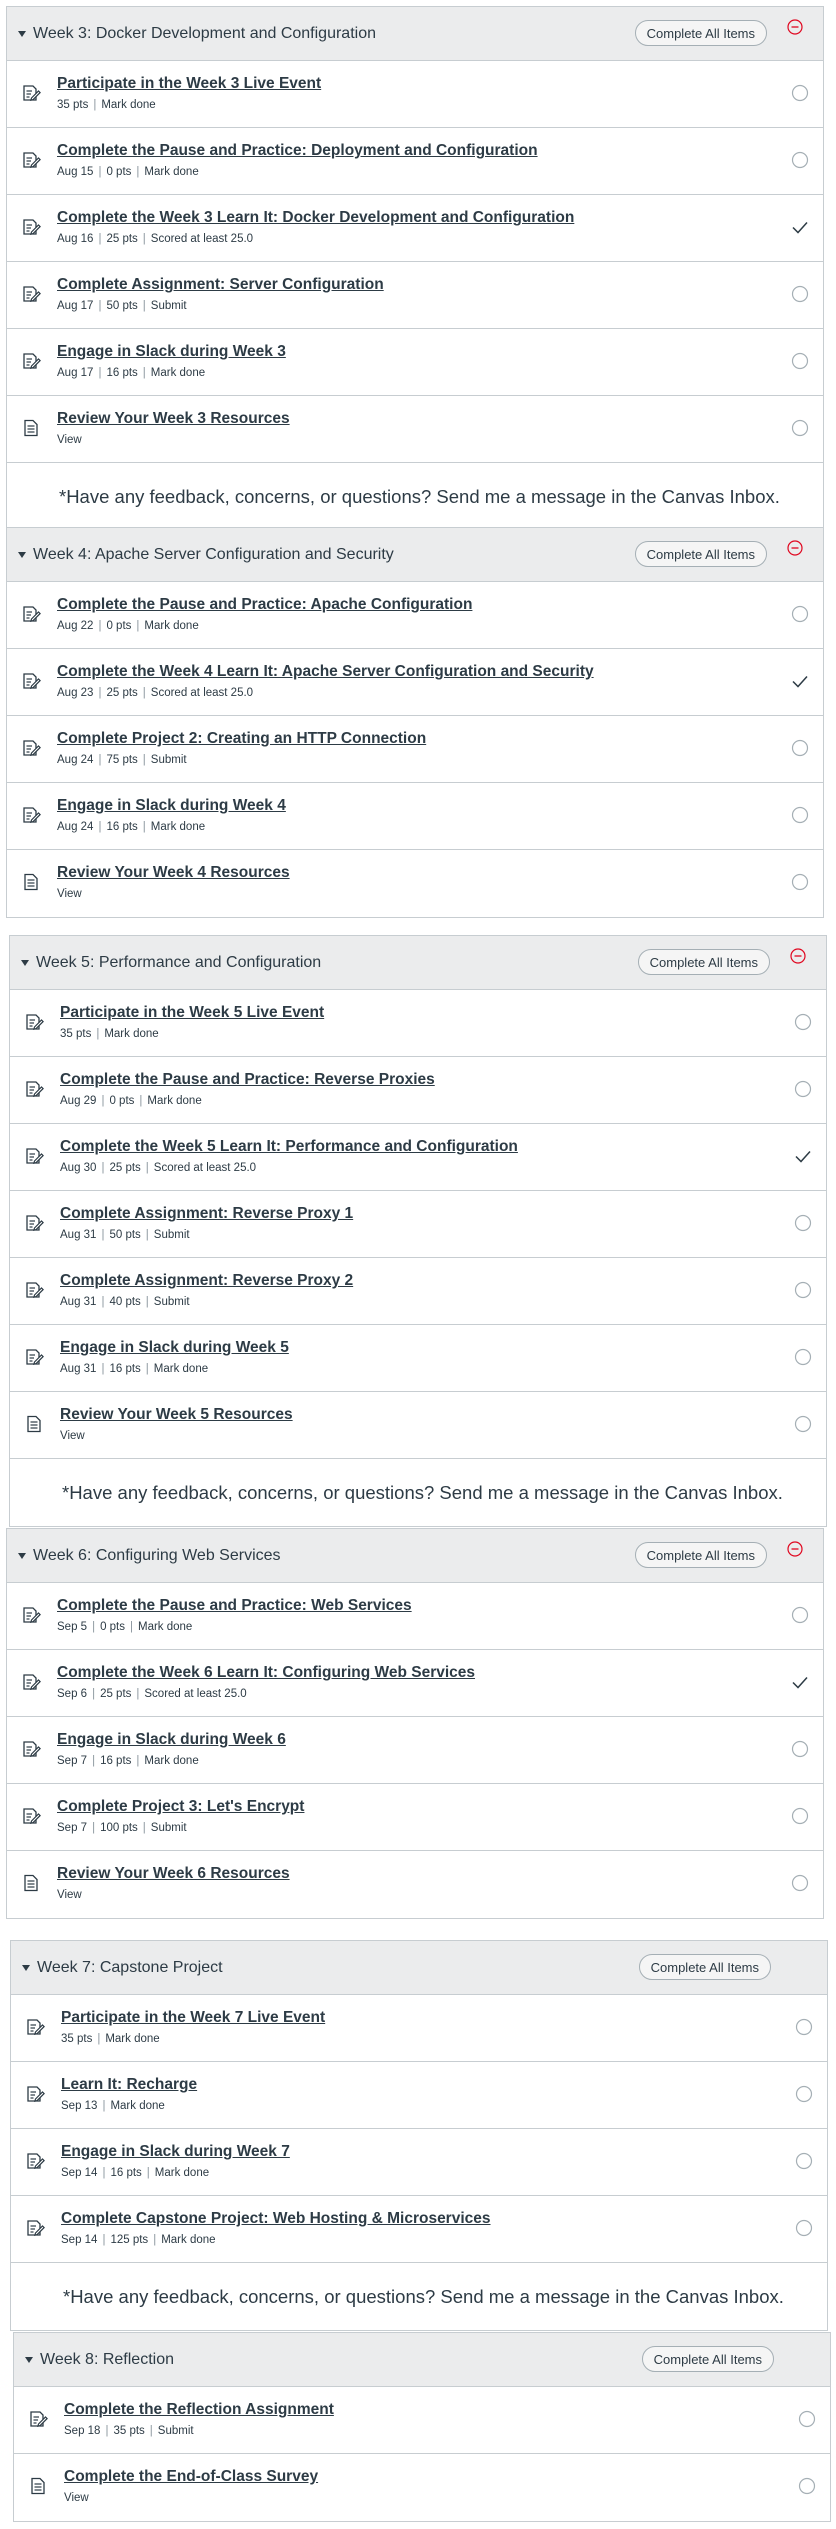  I want to click on meta-value: Aug 17, so click(75, 306).